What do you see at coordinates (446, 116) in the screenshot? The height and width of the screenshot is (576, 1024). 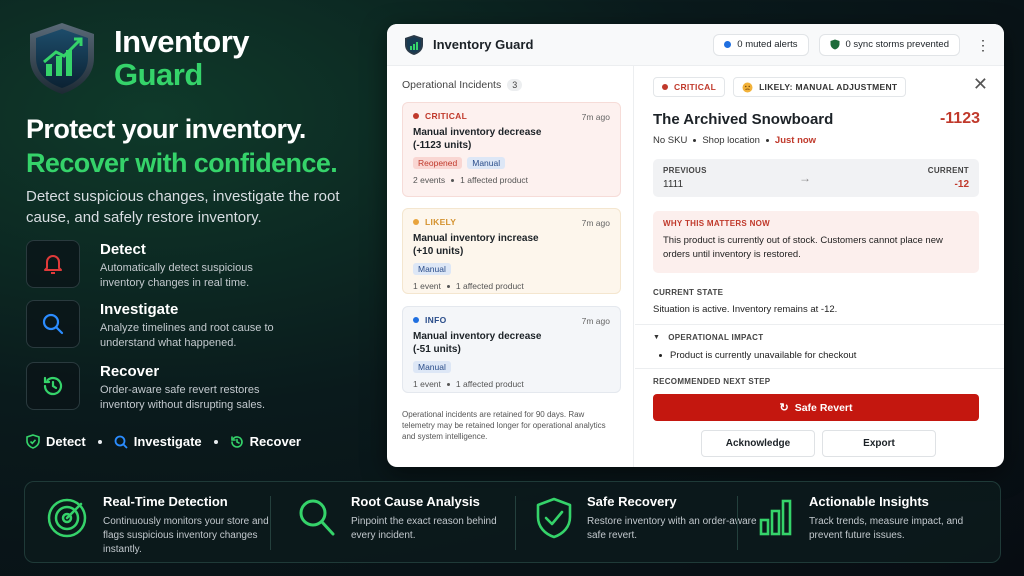 I see `severity-text: CRITICAL` at bounding box center [446, 116].